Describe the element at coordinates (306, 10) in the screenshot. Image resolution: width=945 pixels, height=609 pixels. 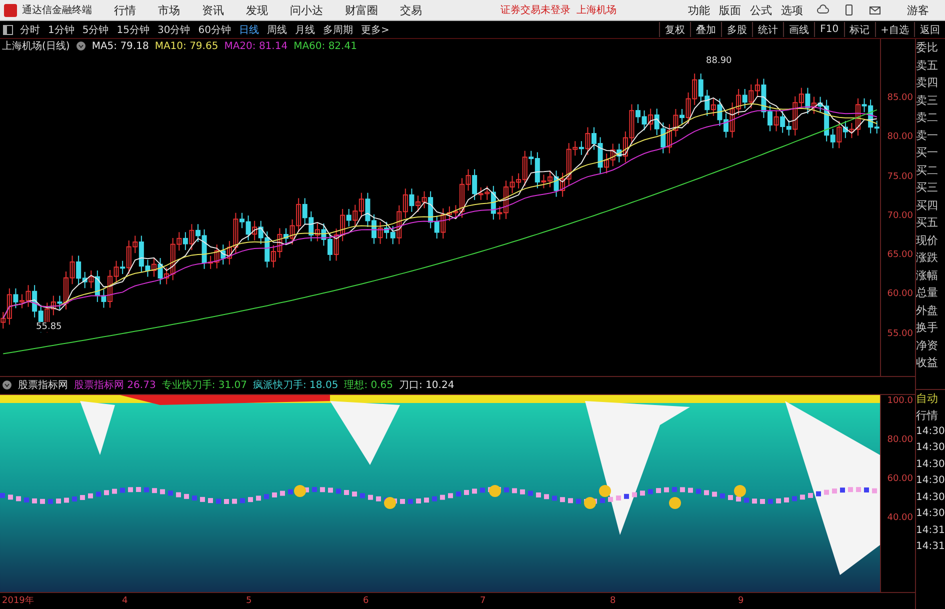
I see `menu-item: 问小达` at that location.